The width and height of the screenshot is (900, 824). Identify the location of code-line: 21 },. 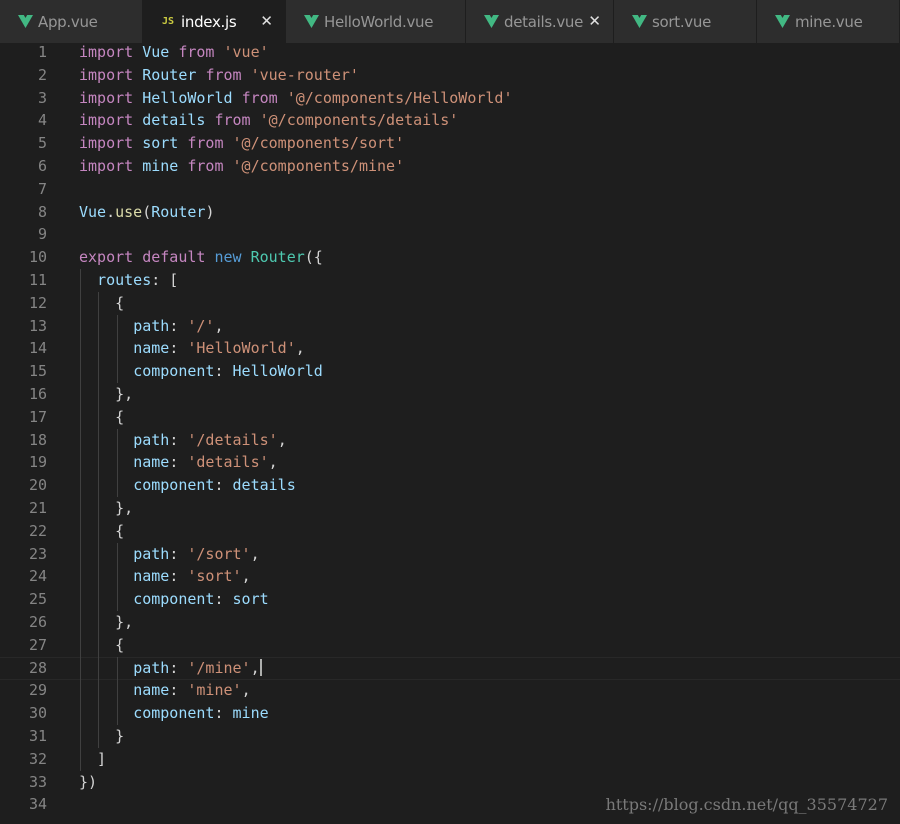
(450, 508).